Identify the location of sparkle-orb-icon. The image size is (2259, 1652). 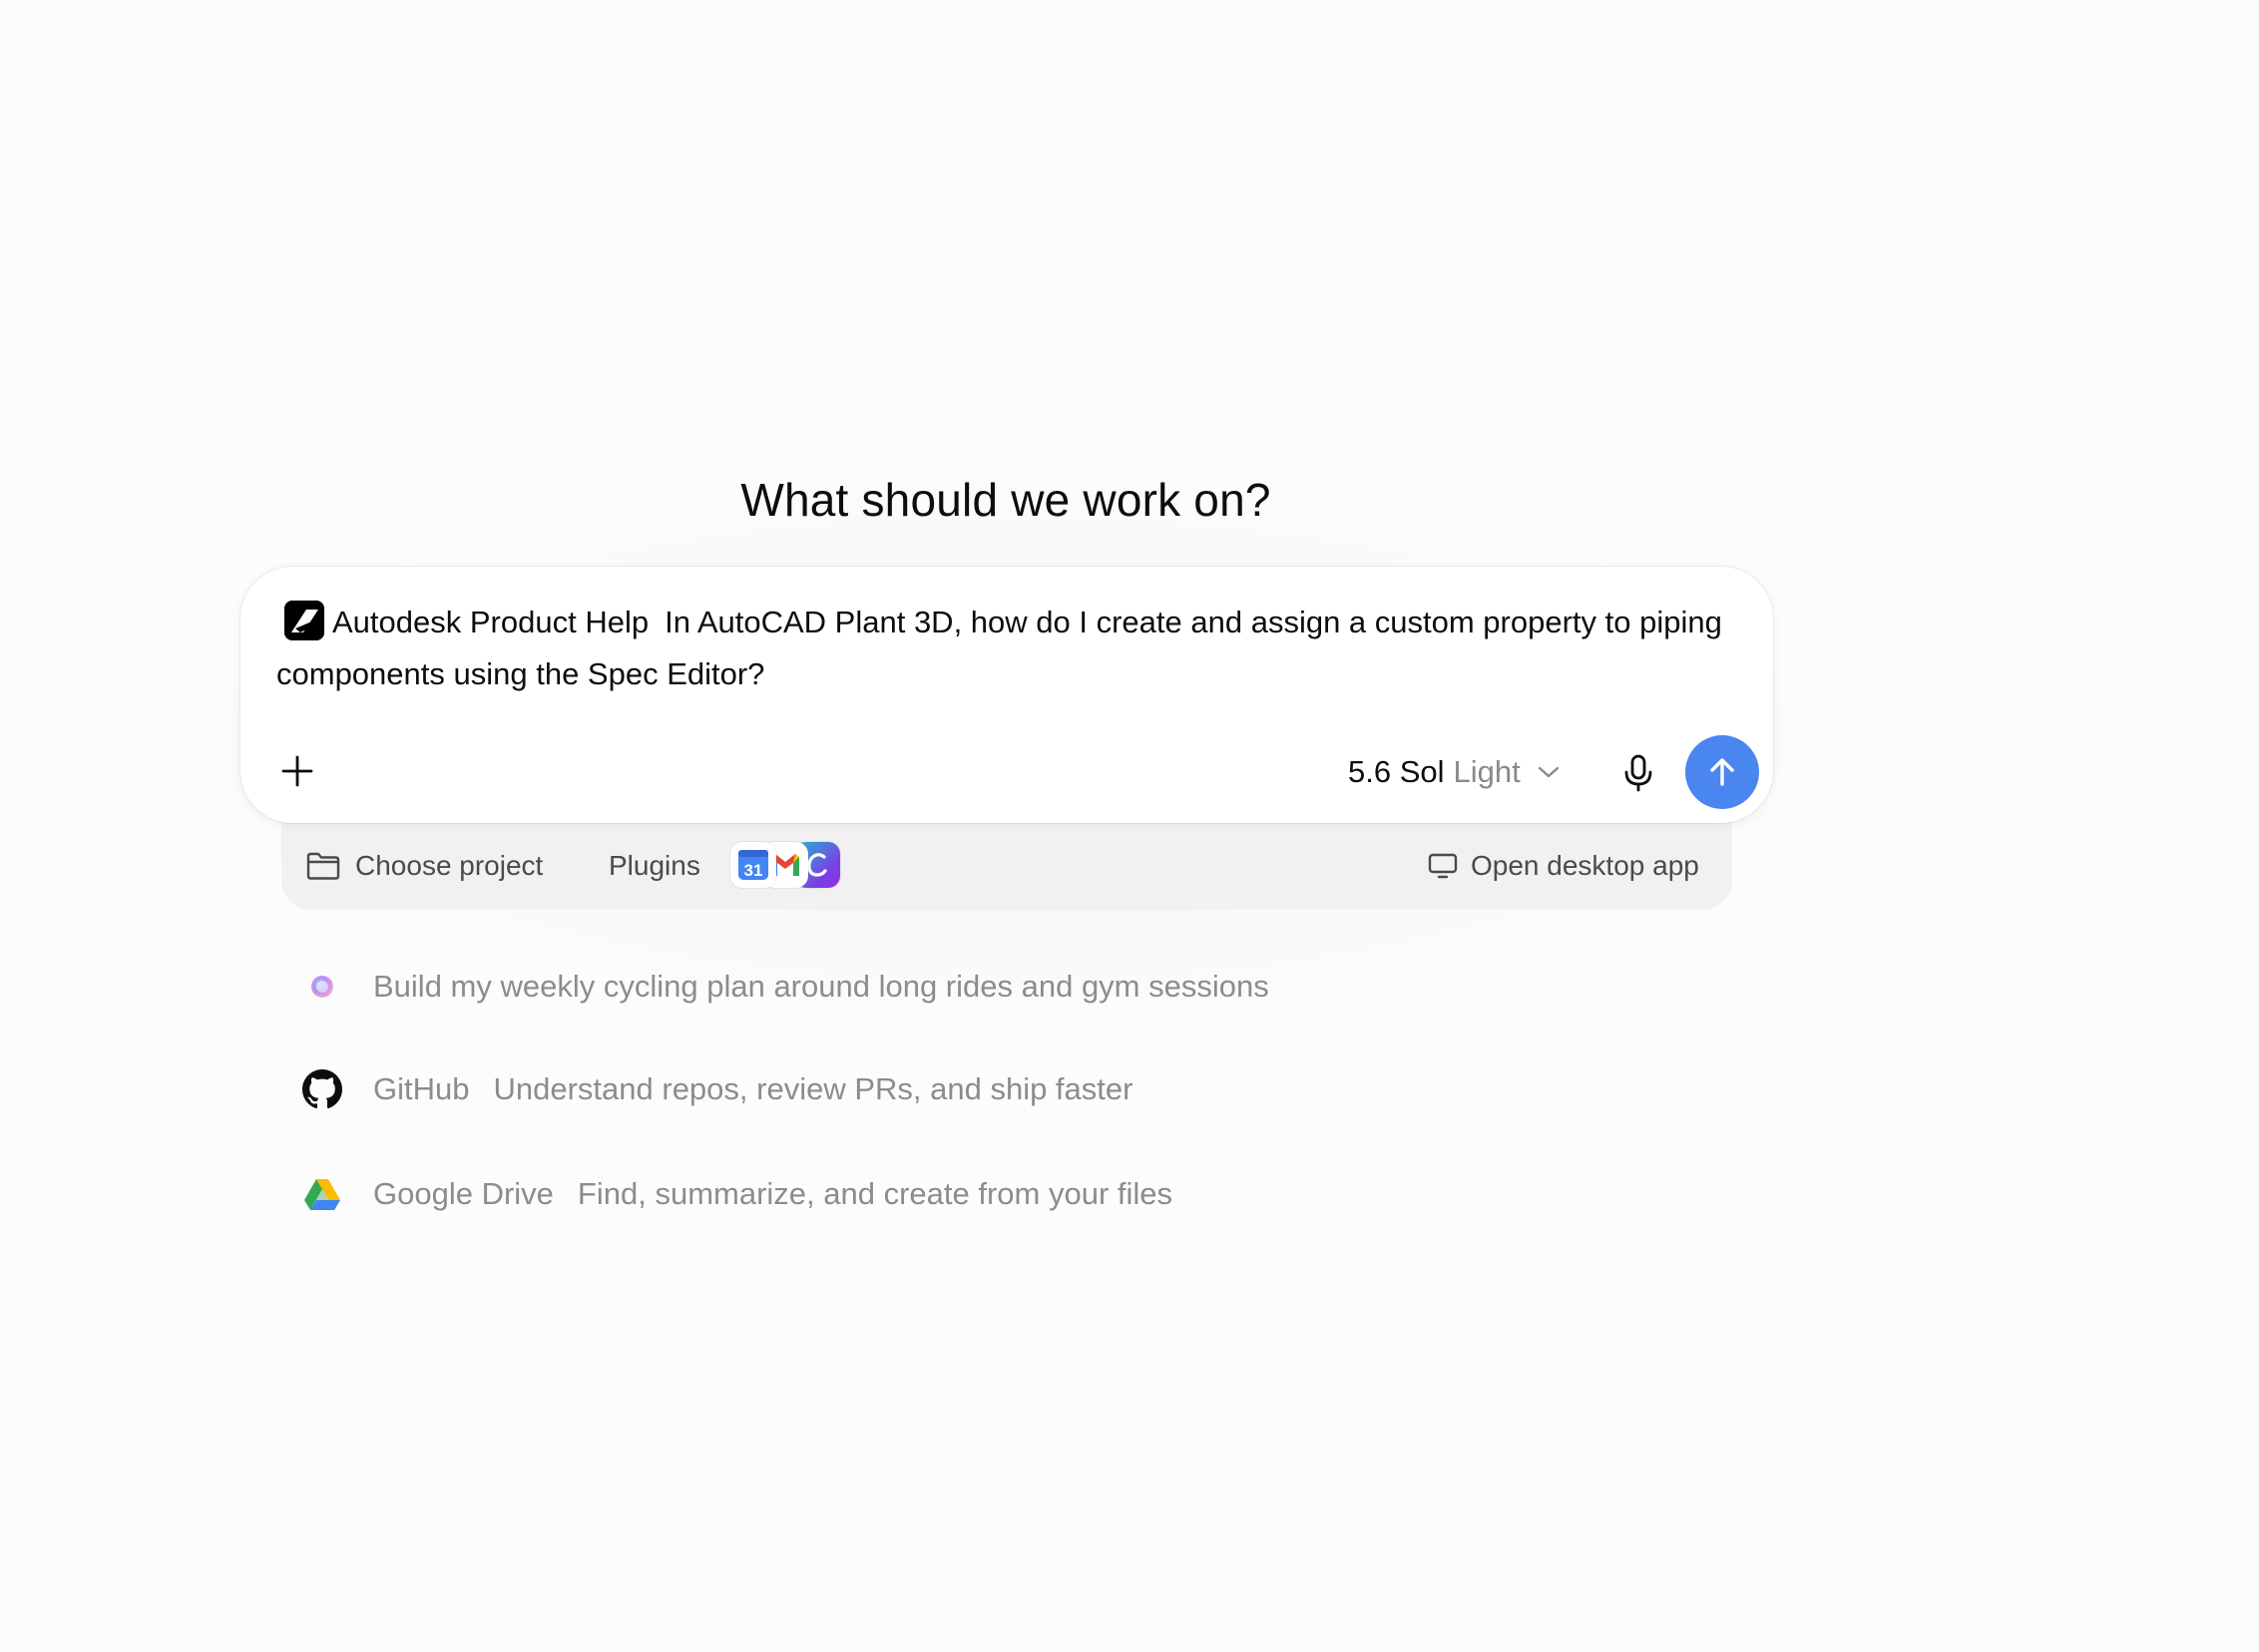
(322, 987).